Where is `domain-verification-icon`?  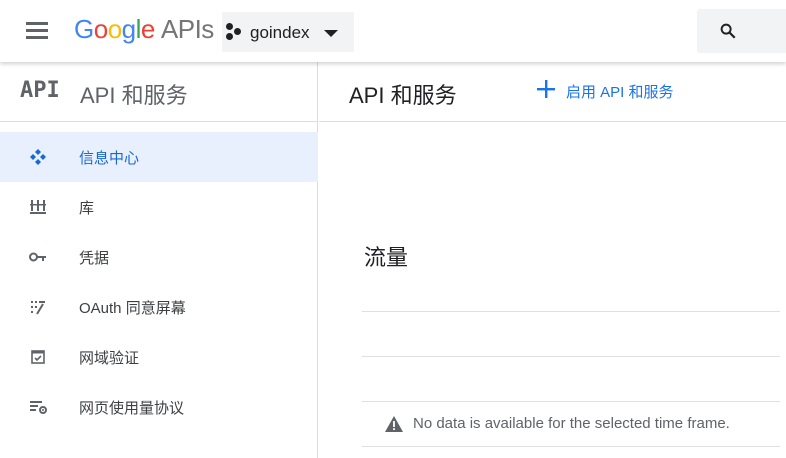 domain-verification-icon is located at coordinates (38, 357).